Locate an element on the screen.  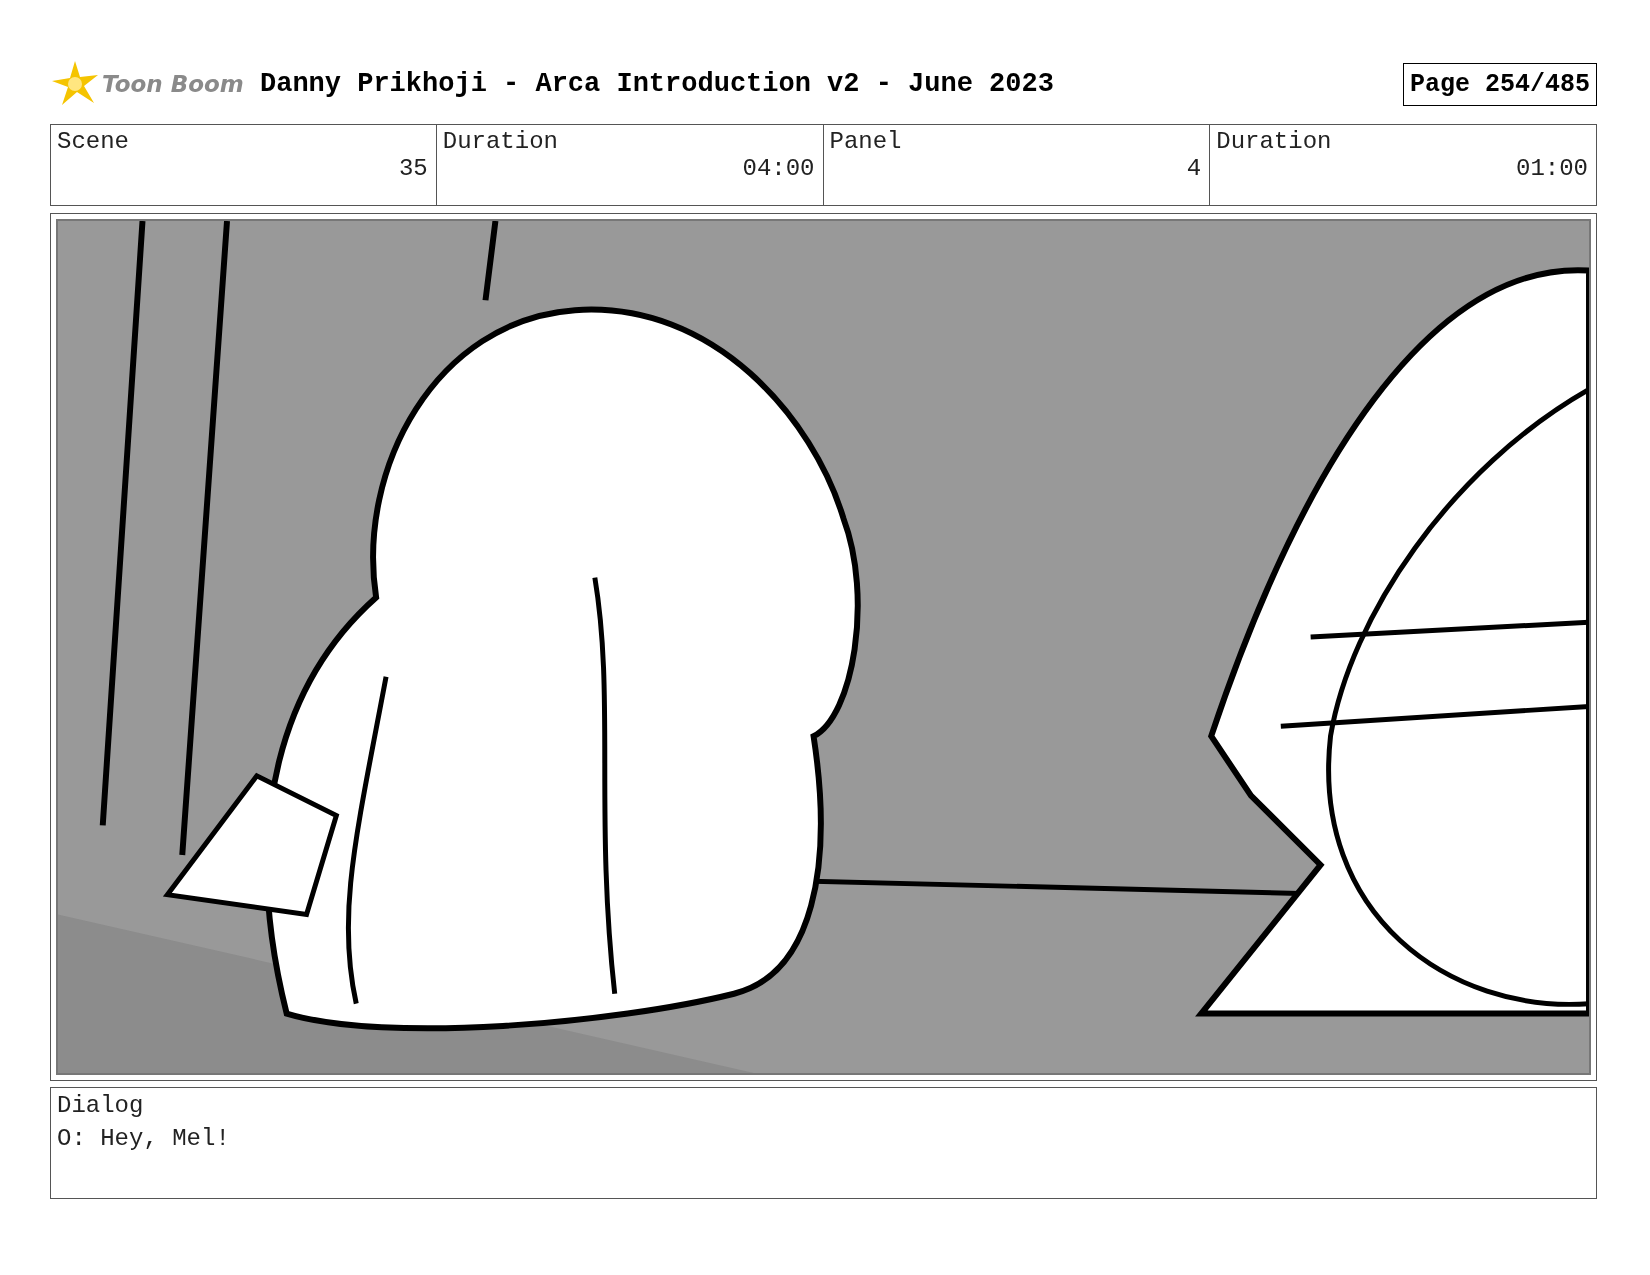
logo-text: Toon Boom is located at coordinates (173, 84).